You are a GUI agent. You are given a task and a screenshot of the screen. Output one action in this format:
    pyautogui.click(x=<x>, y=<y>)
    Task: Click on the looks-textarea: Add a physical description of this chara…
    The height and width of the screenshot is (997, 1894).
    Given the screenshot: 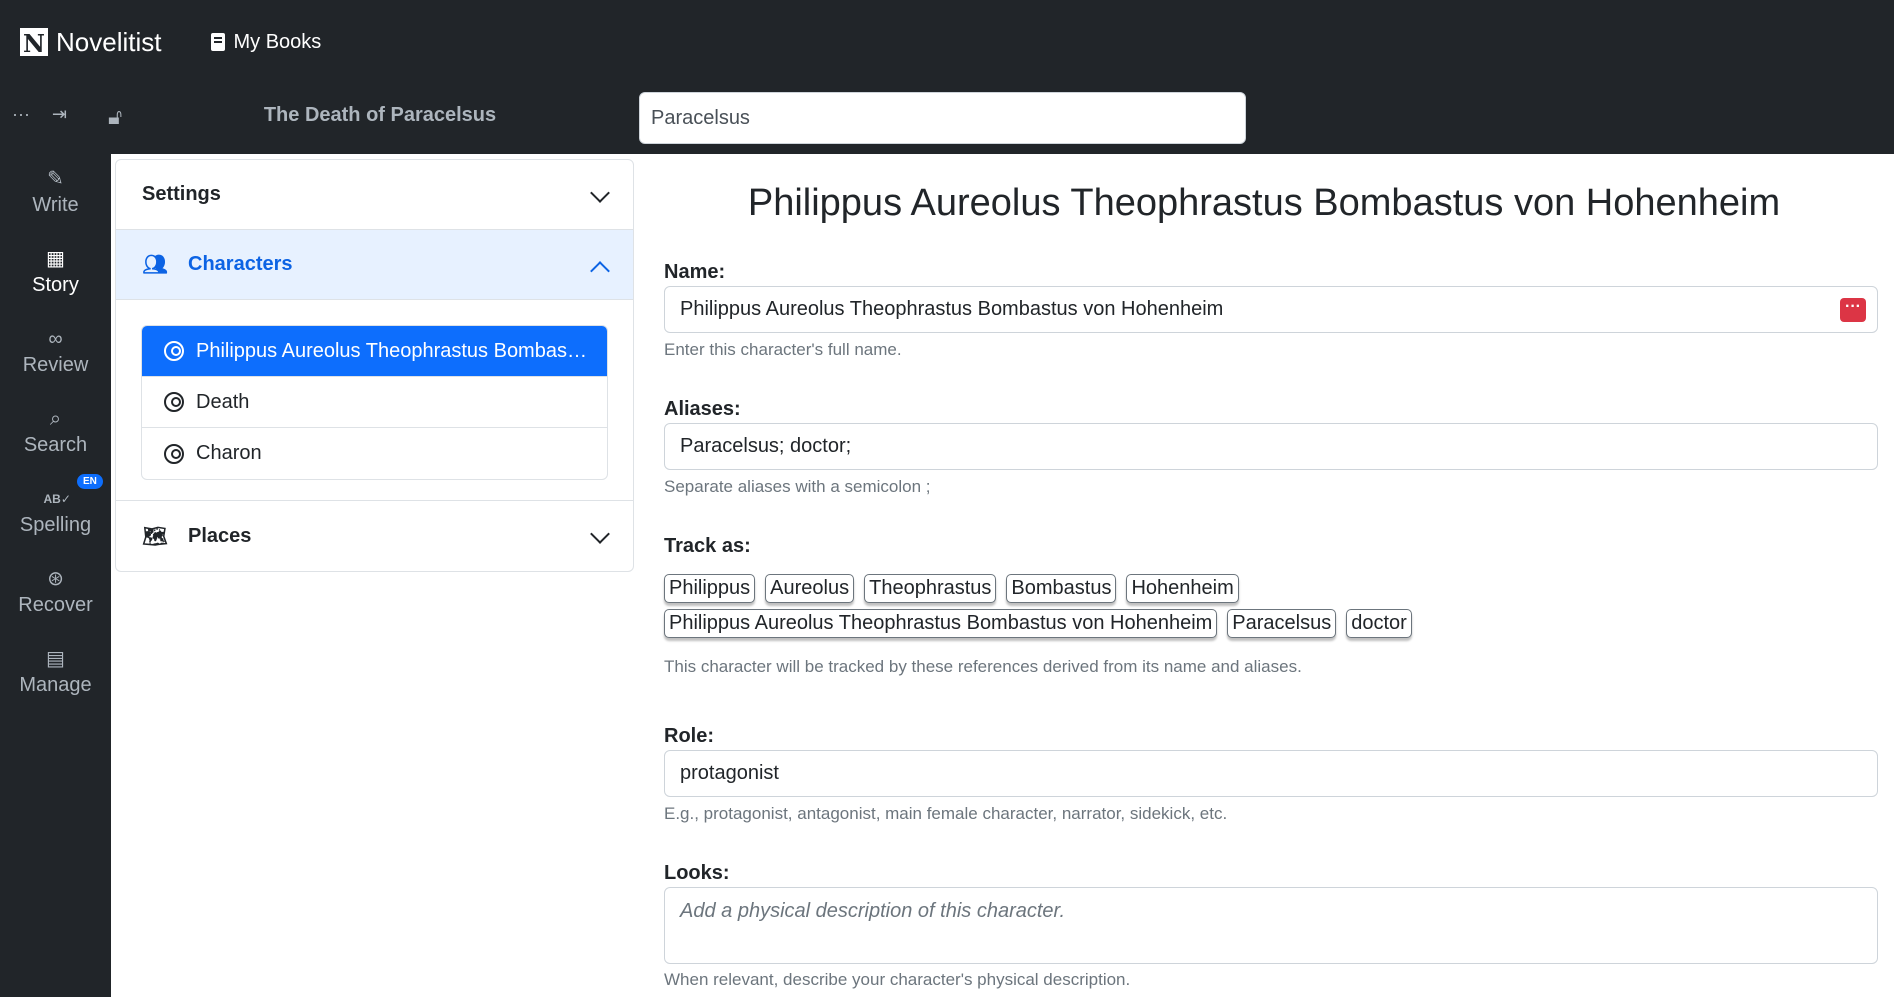 What is the action you would take?
    pyautogui.click(x=1271, y=925)
    